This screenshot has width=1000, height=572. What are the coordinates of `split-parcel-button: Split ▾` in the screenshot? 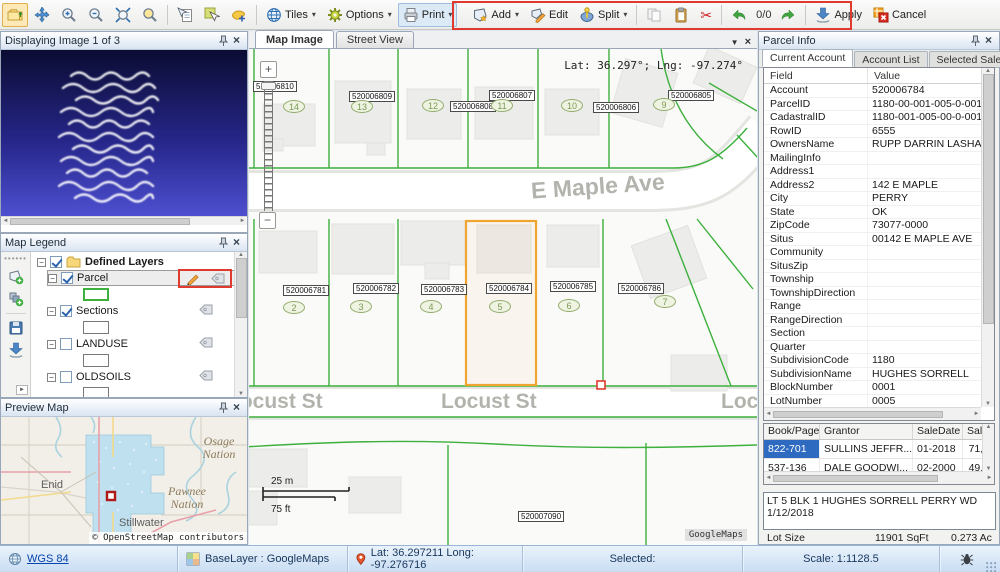 It's located at (603, 15).